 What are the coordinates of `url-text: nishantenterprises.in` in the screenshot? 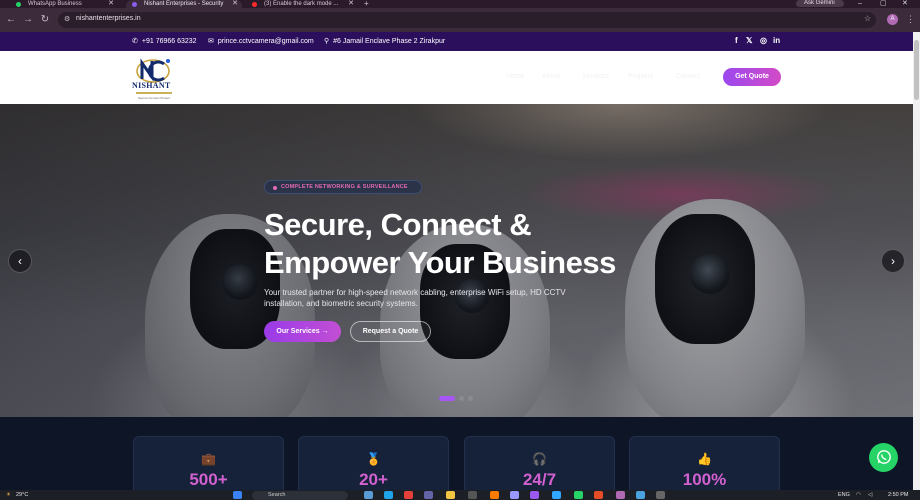 It's located at (108, 18).